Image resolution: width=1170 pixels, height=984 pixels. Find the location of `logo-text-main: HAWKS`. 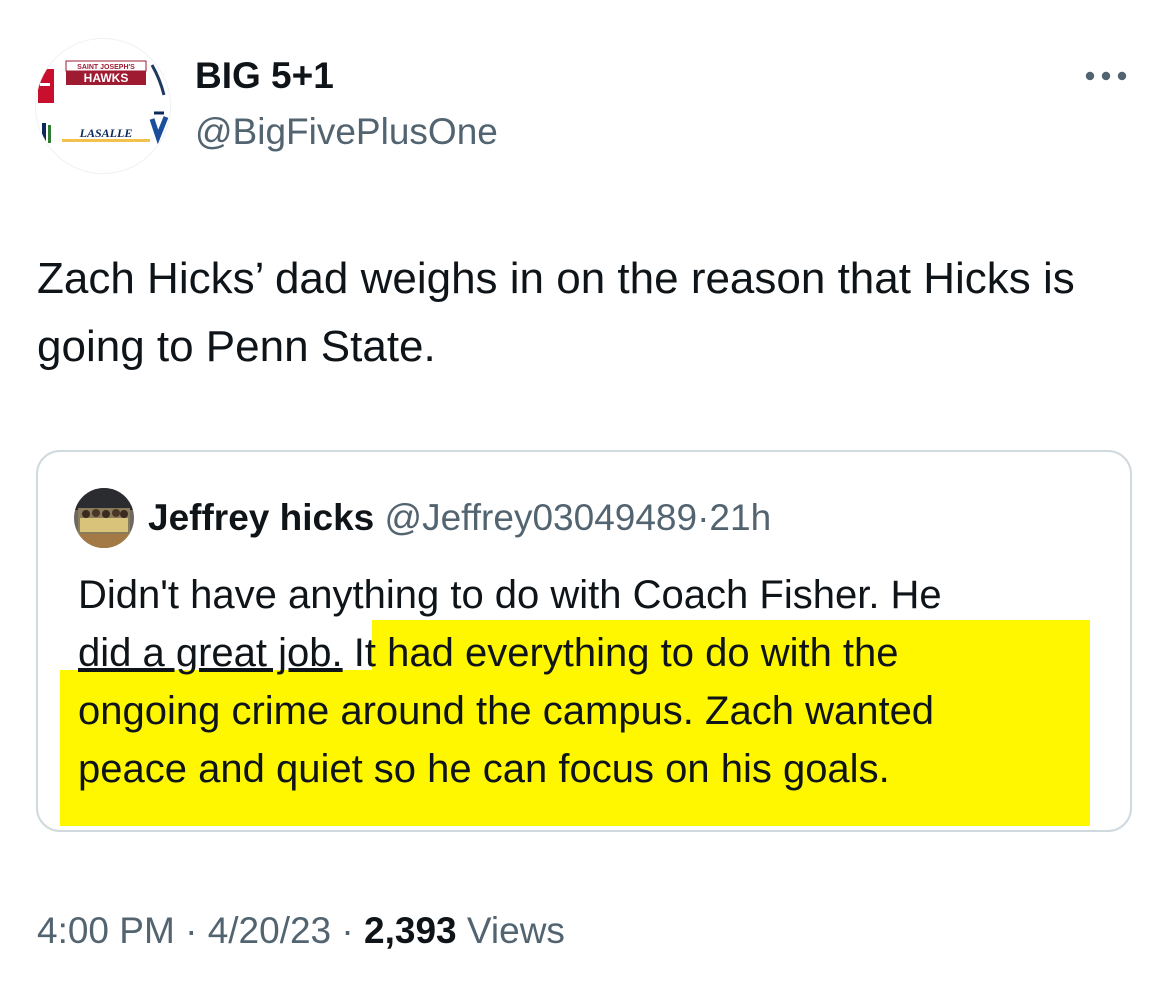

logo-text-main: HAWKS is located at coordinates (106, 78).